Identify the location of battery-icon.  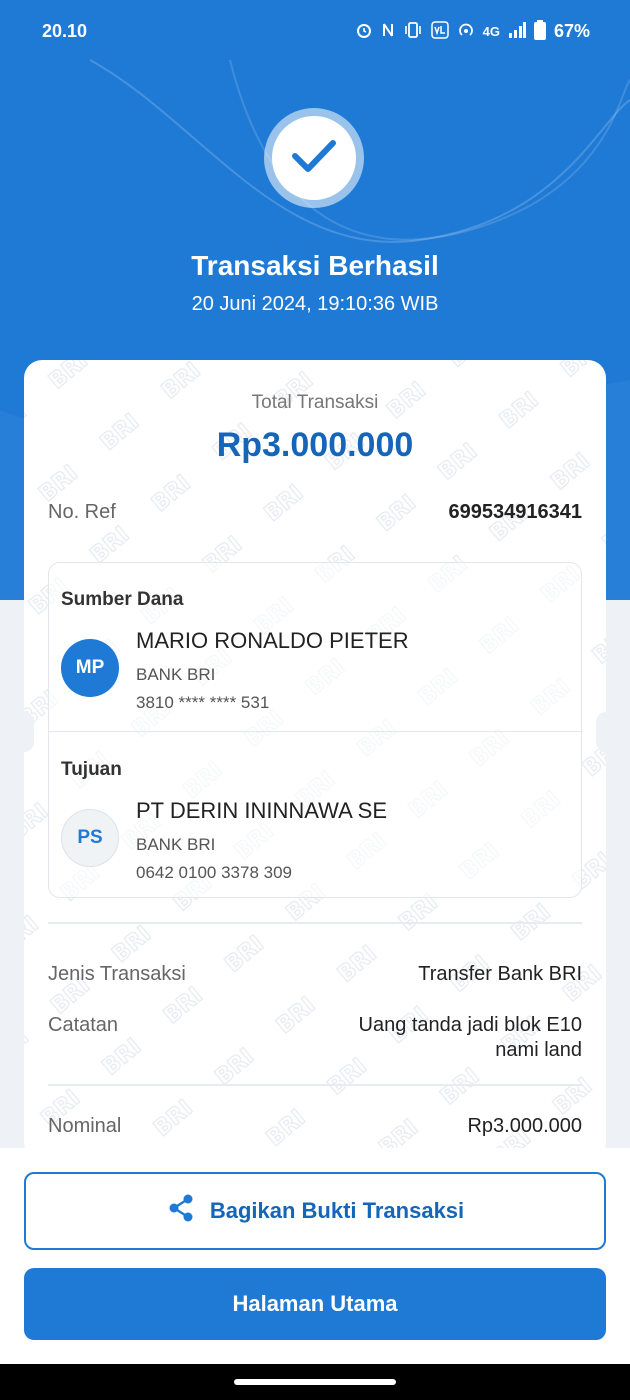
(539, 31).